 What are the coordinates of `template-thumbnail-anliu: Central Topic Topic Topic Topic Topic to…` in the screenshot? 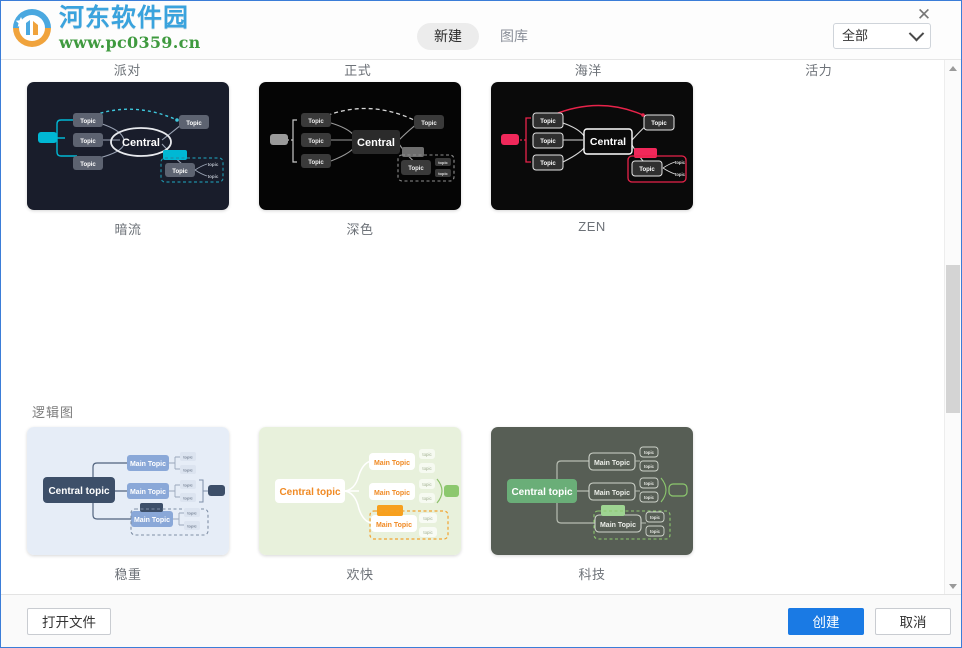 It's located at (128, 146).